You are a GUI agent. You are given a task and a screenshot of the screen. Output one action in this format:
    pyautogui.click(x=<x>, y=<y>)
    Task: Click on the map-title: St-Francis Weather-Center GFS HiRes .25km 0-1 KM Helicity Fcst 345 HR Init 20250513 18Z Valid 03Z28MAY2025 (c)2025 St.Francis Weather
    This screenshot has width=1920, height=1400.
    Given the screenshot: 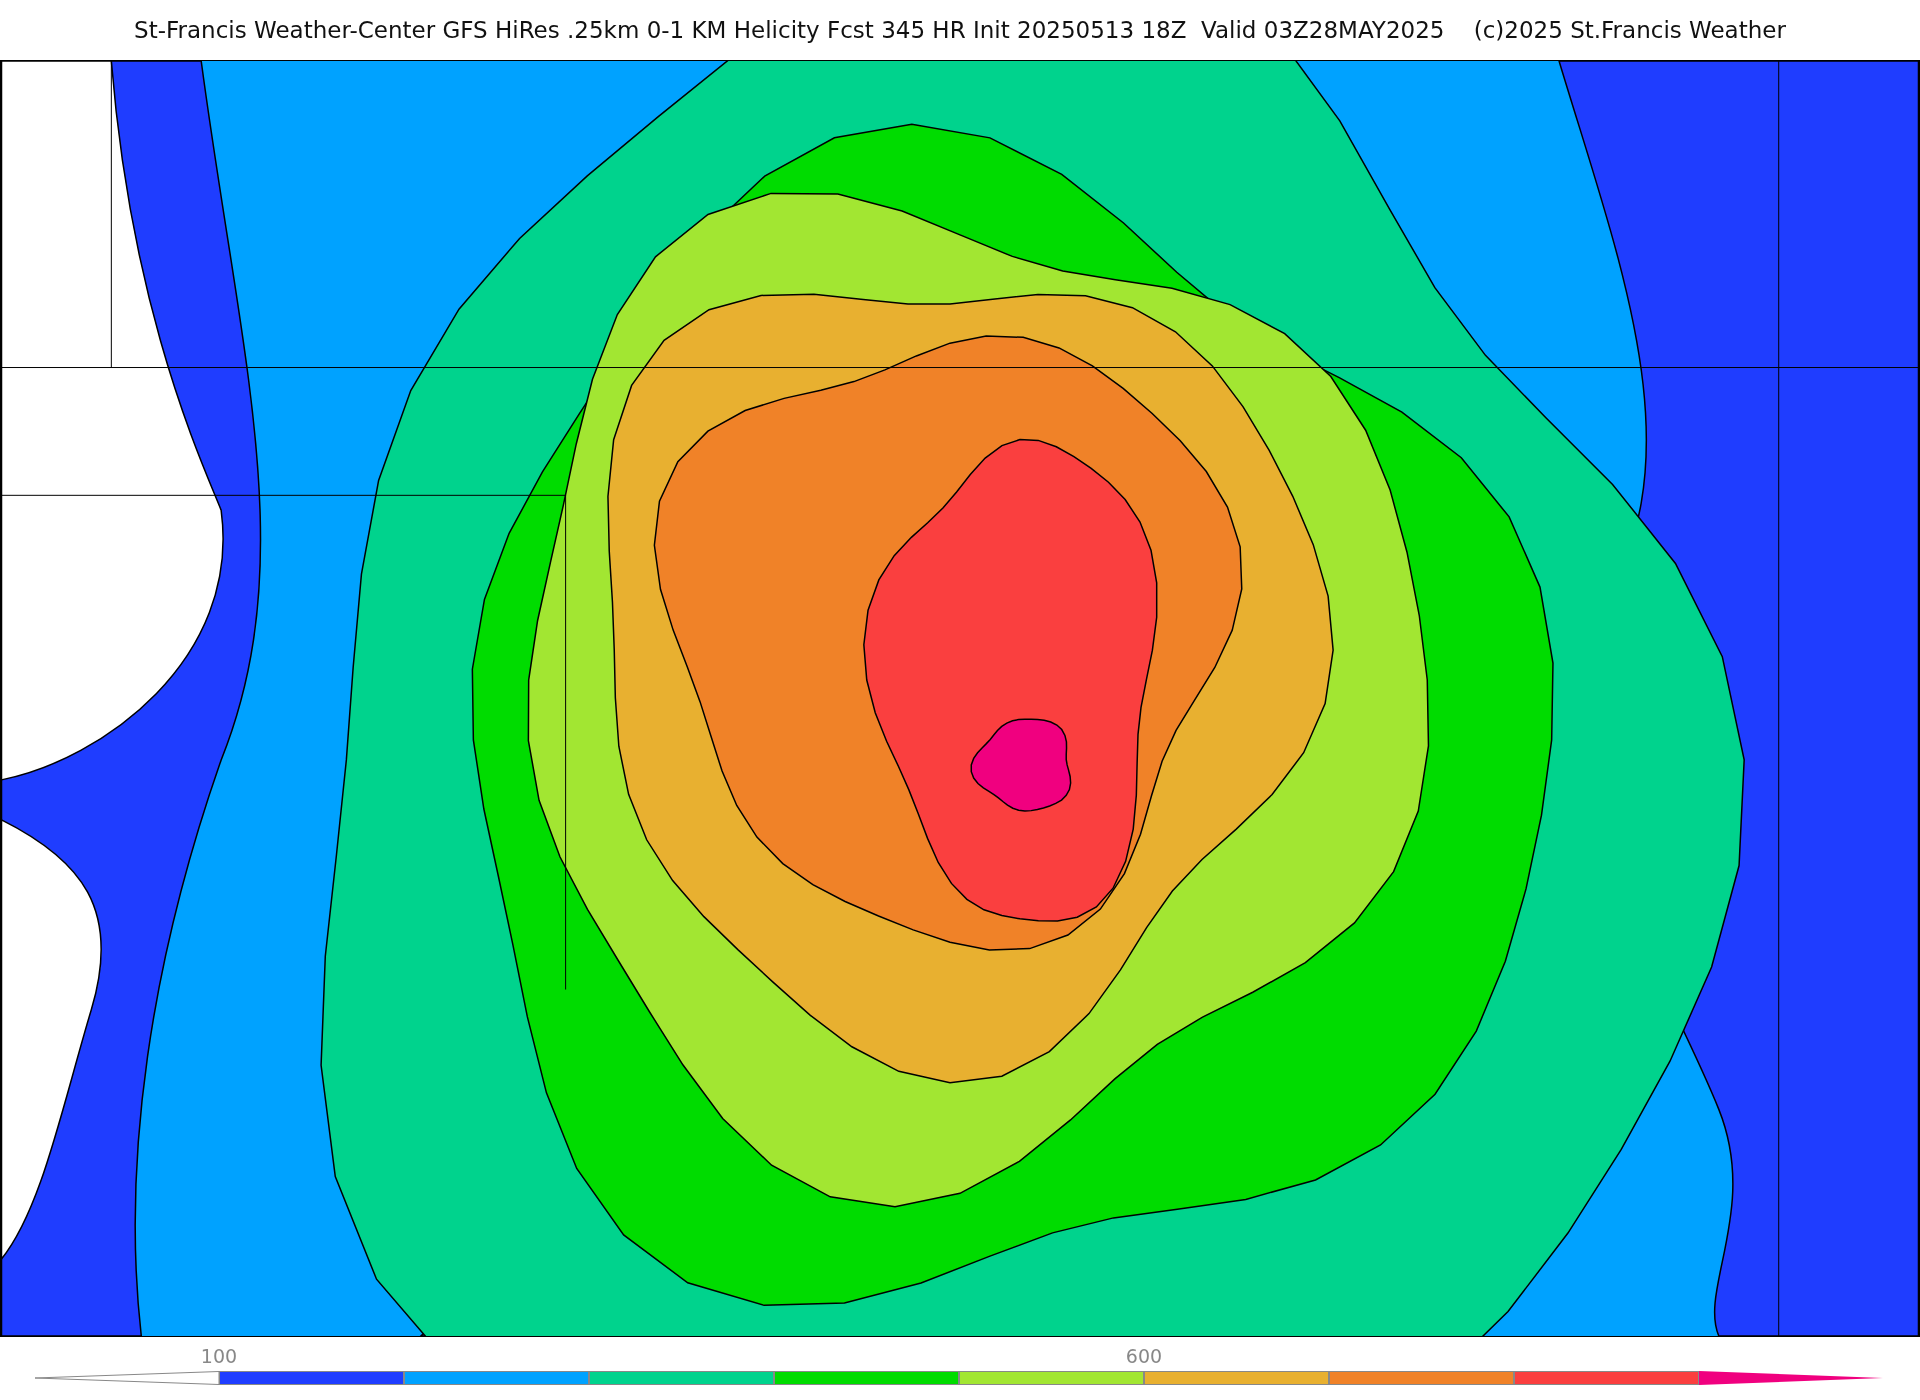 What is the action you would take?
    pyautogui.click(x=960, y=30)
    